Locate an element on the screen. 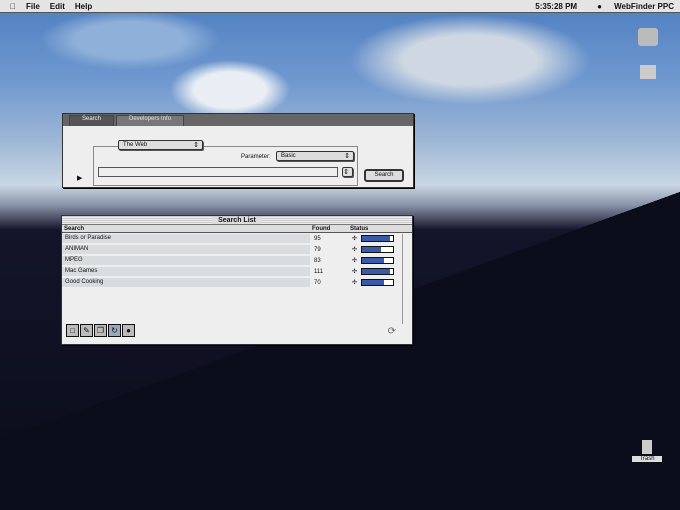 The height and width of the screenshot is (510, 680). table-row: Birds or Paradise 95 ✣ is located at coordinates (237, 238).